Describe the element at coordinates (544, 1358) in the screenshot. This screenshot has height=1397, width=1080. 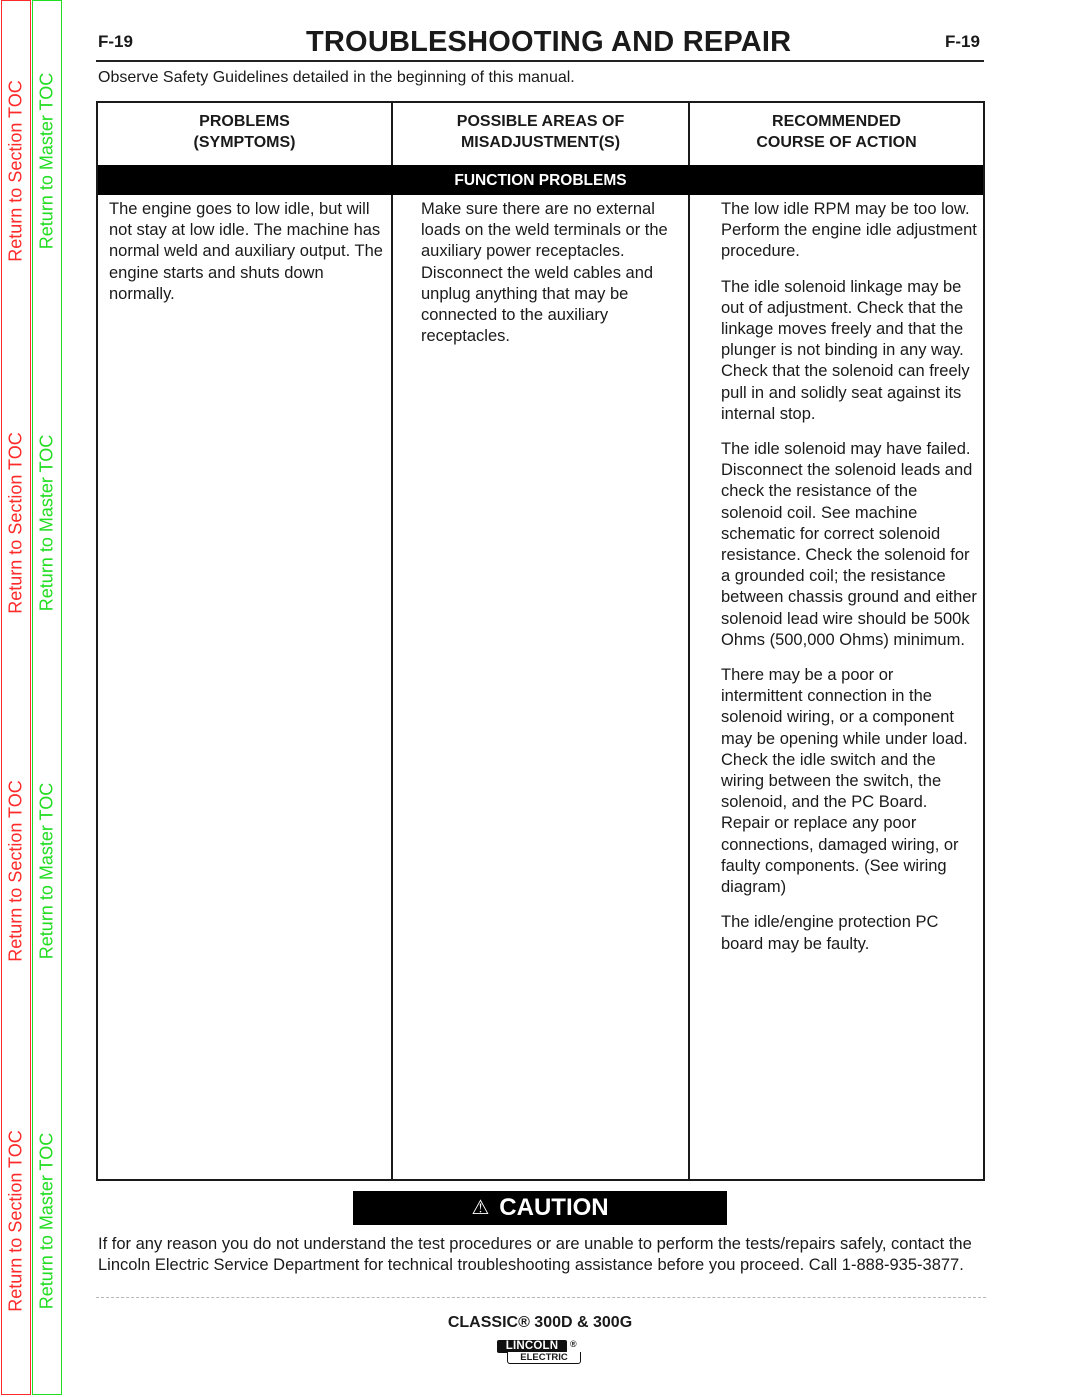
I see `logo-bottom-text: ELECTRIC` at that location.